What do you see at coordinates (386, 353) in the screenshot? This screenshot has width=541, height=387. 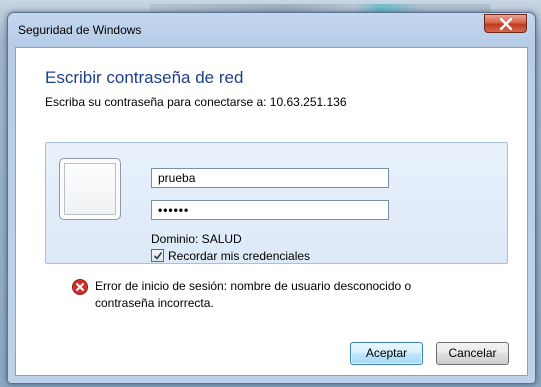 I see `ok-button: Aceptar` at bounding box center [386, 353].